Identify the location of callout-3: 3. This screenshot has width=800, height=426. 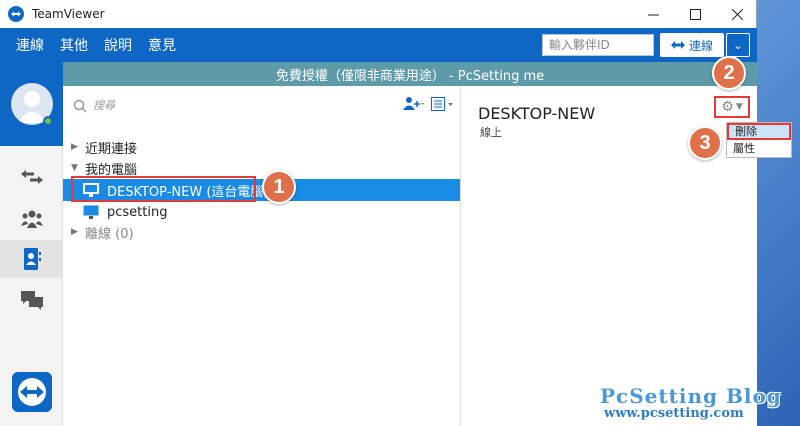
(705, 143).